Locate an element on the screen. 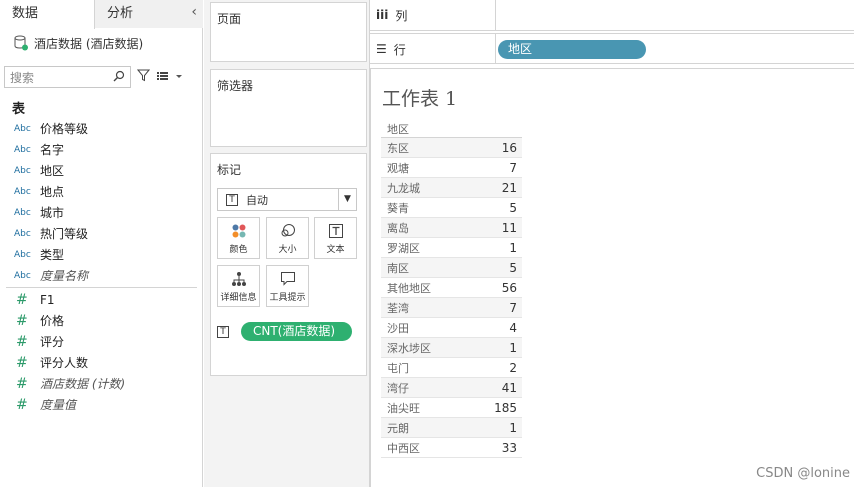  dimension-measure-divider is located at coordinates (101, 287).